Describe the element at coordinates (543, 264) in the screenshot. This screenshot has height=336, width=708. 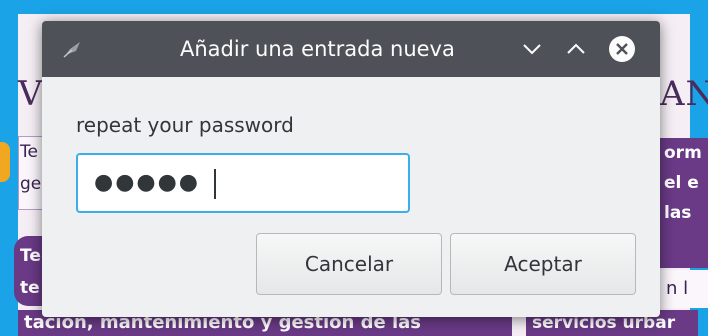
I see `ok-button: Aceptar` at that location.